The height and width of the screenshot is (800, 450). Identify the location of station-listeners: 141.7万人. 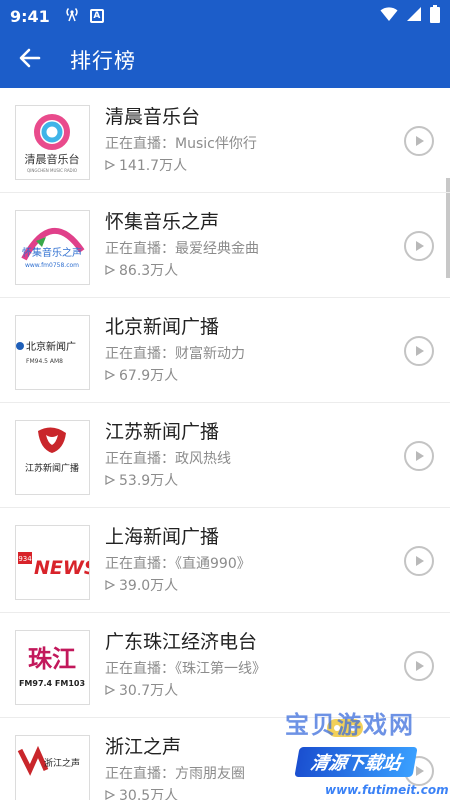
(240, 166).